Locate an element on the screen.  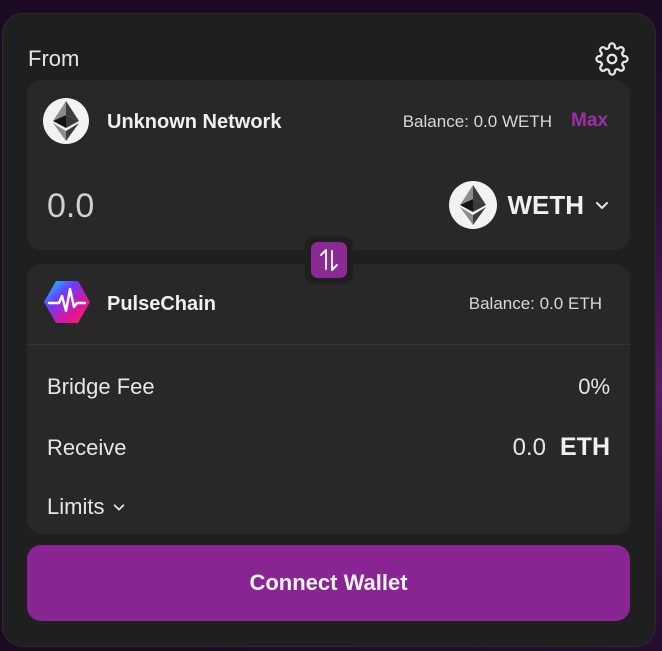
source-network-name: Unknown Network is located at coordinates (194, 122).